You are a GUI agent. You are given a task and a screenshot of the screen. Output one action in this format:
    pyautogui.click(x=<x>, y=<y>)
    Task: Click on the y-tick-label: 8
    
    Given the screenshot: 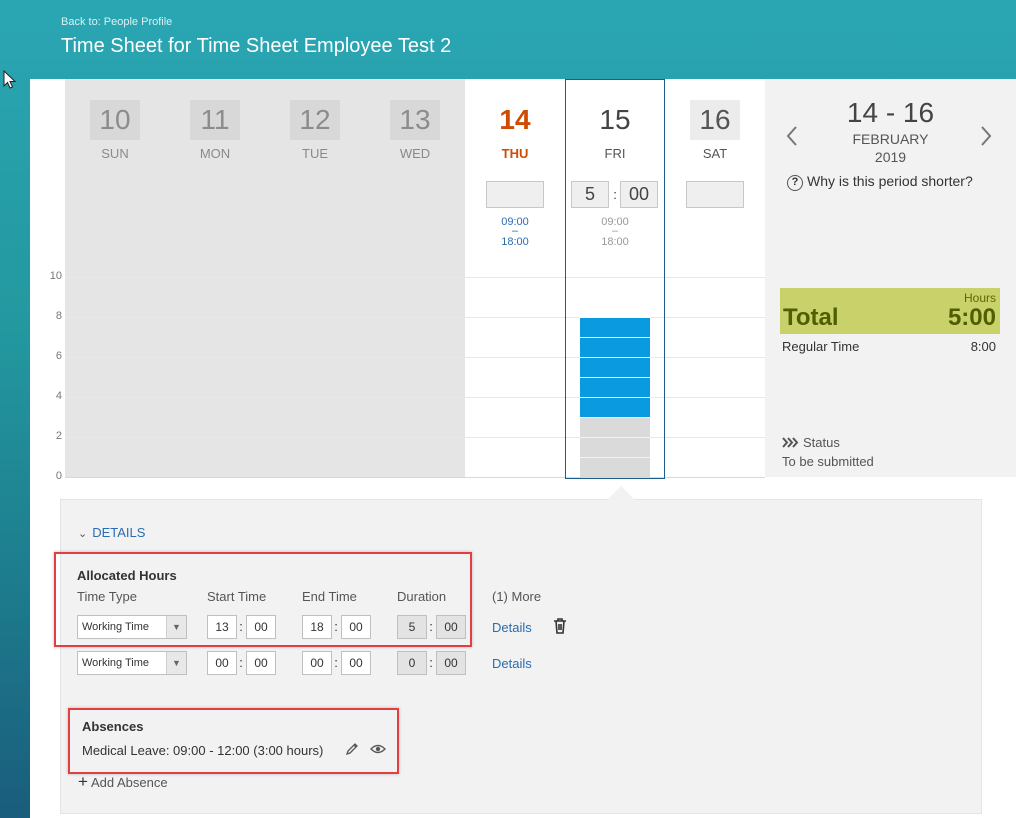 What is the action you would take?
    pyautogui.click(x=58, y=316)
    